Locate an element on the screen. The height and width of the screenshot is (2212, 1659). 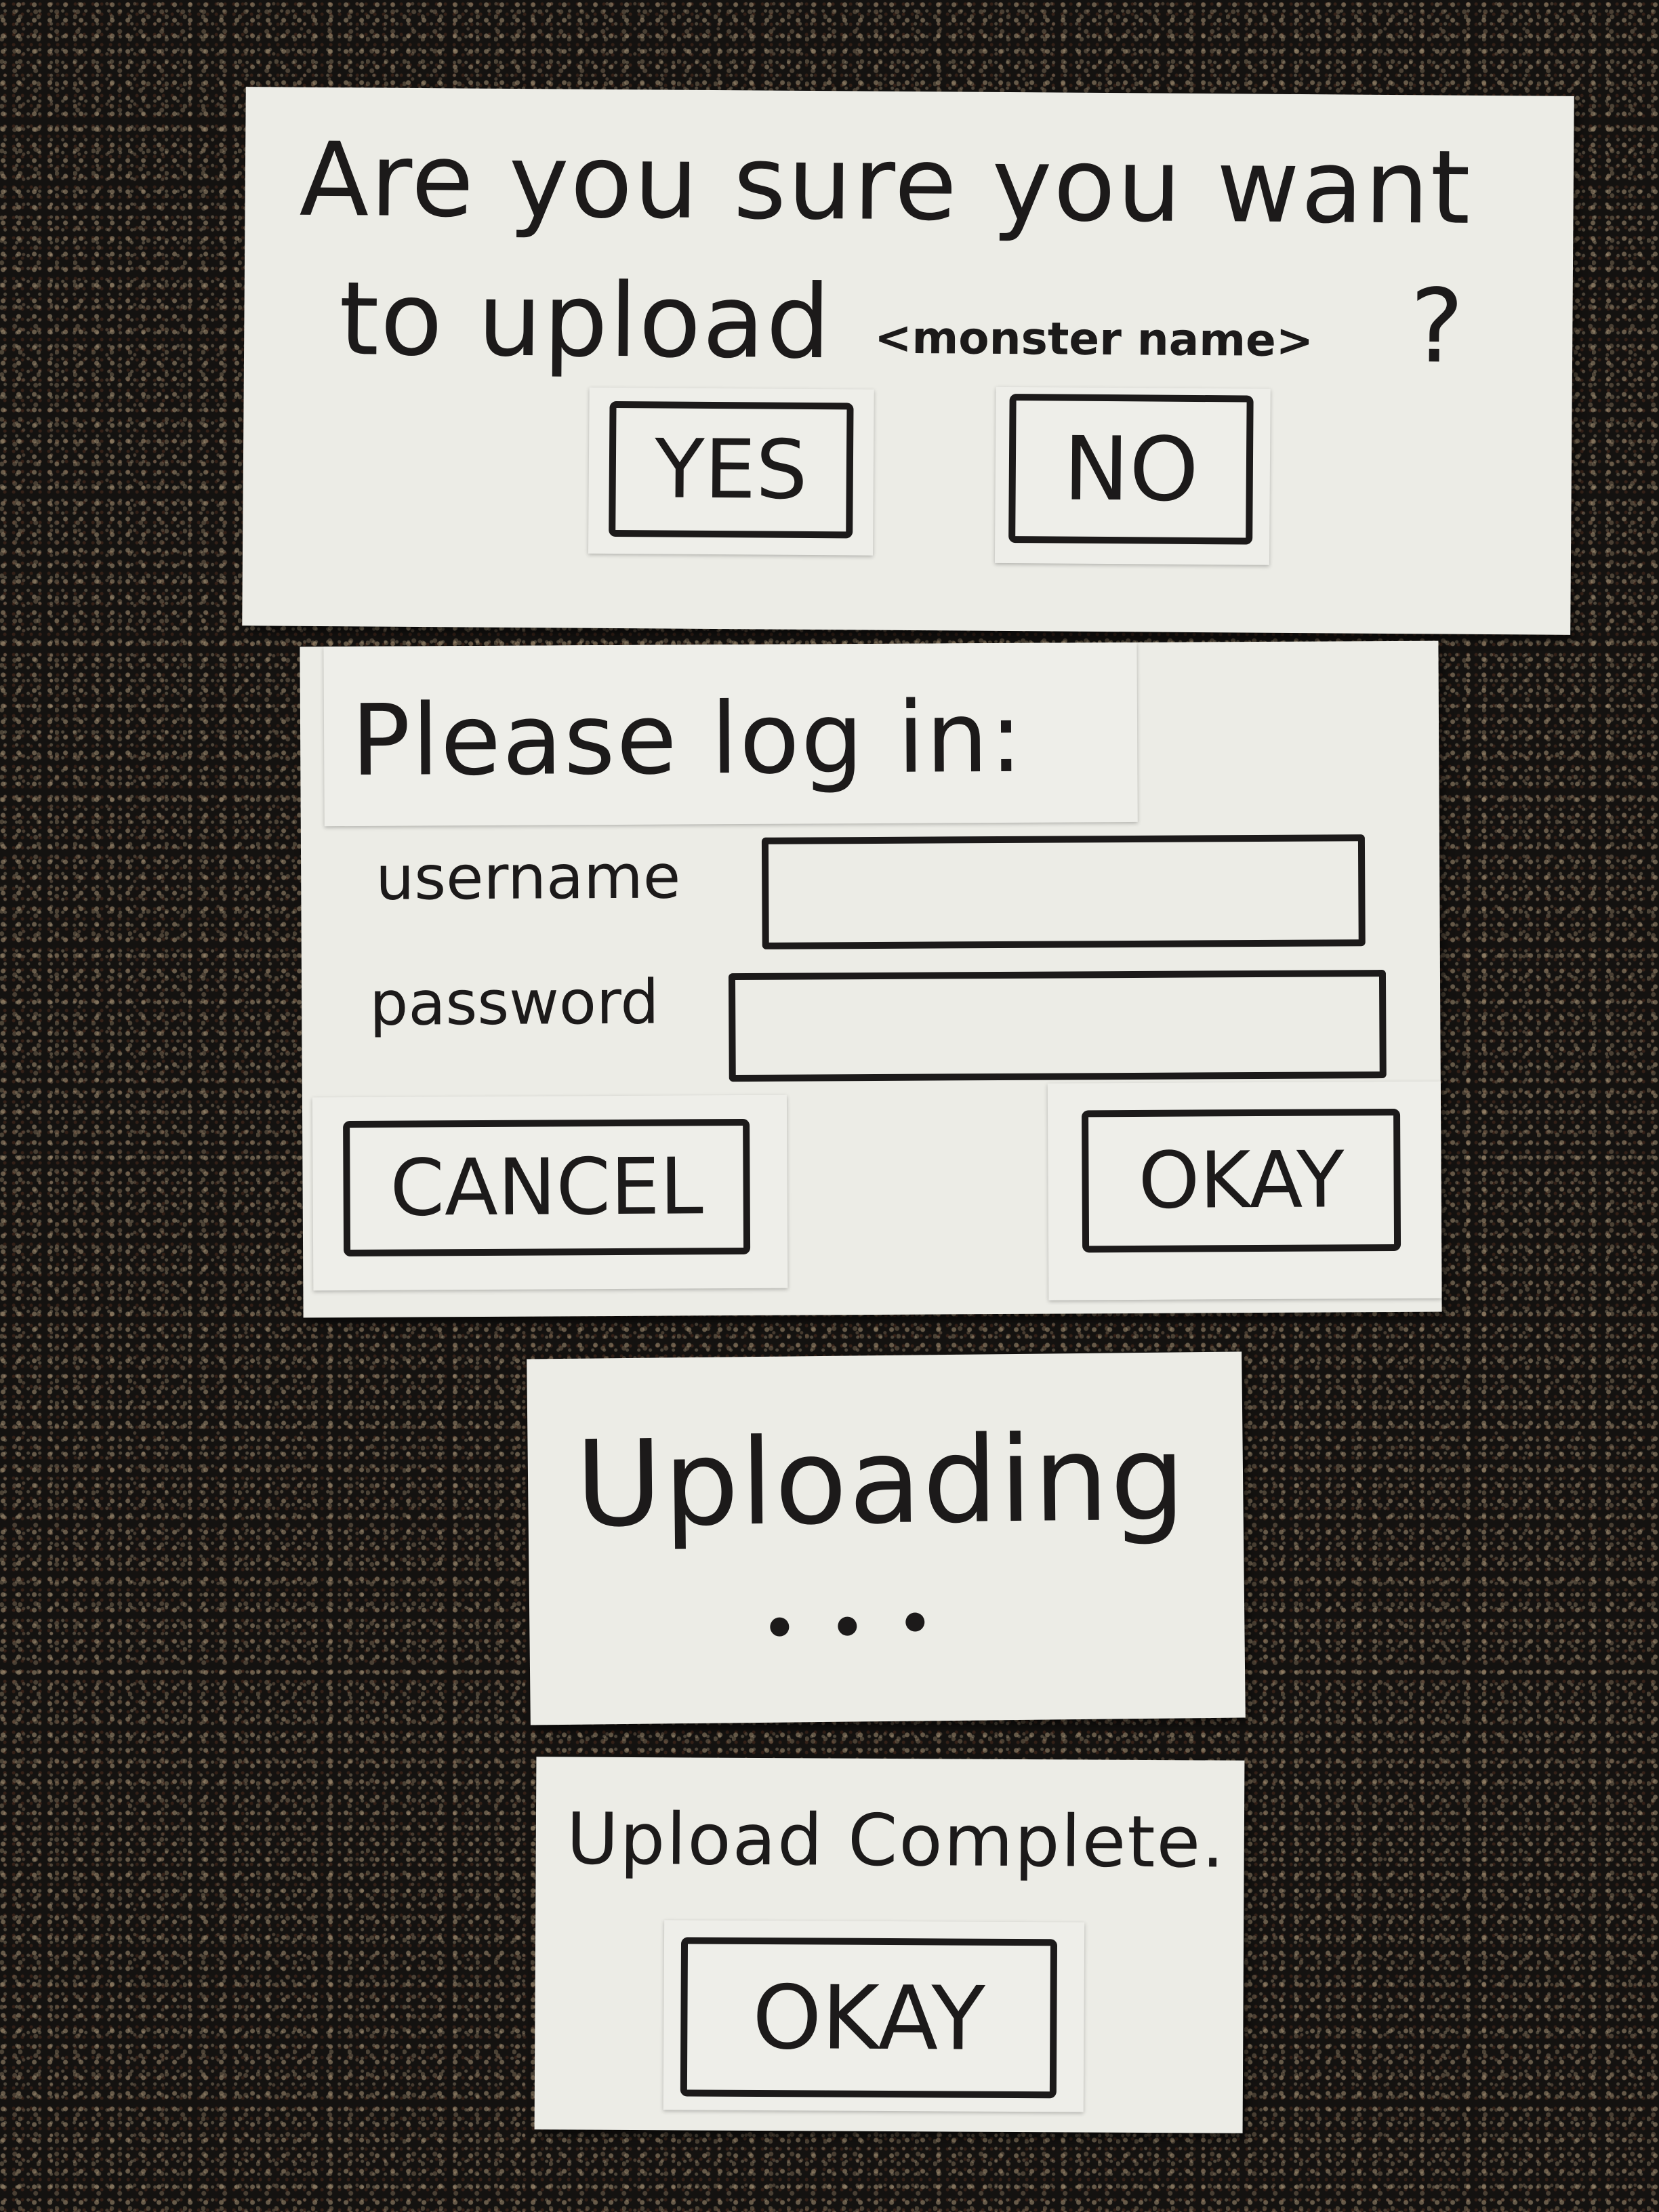
uploading-dialog: Uploading is located at coordinates (887, 1538).